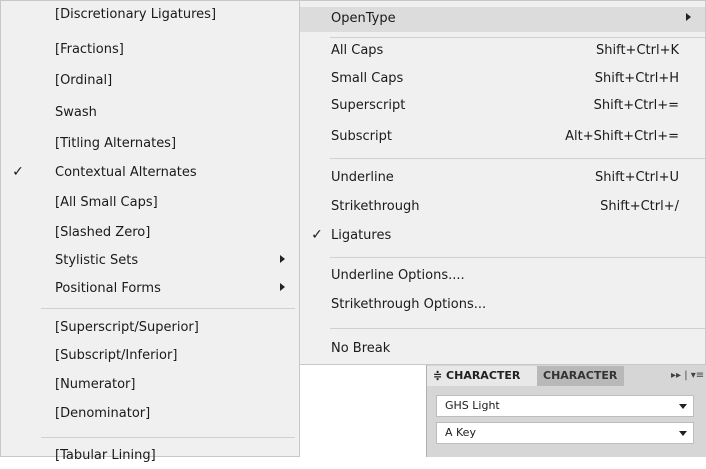 The image size is (706, 469). I want to click on font-style-value: A Key, so click(460, 432).